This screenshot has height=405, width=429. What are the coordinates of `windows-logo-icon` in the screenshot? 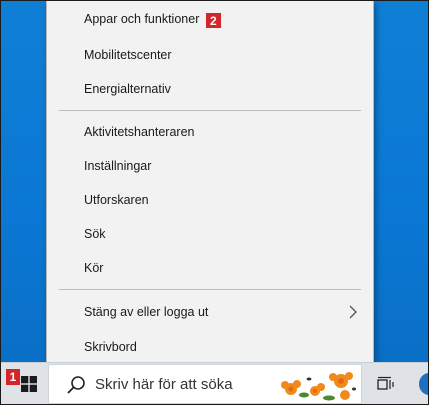 It's located at (29, 384).